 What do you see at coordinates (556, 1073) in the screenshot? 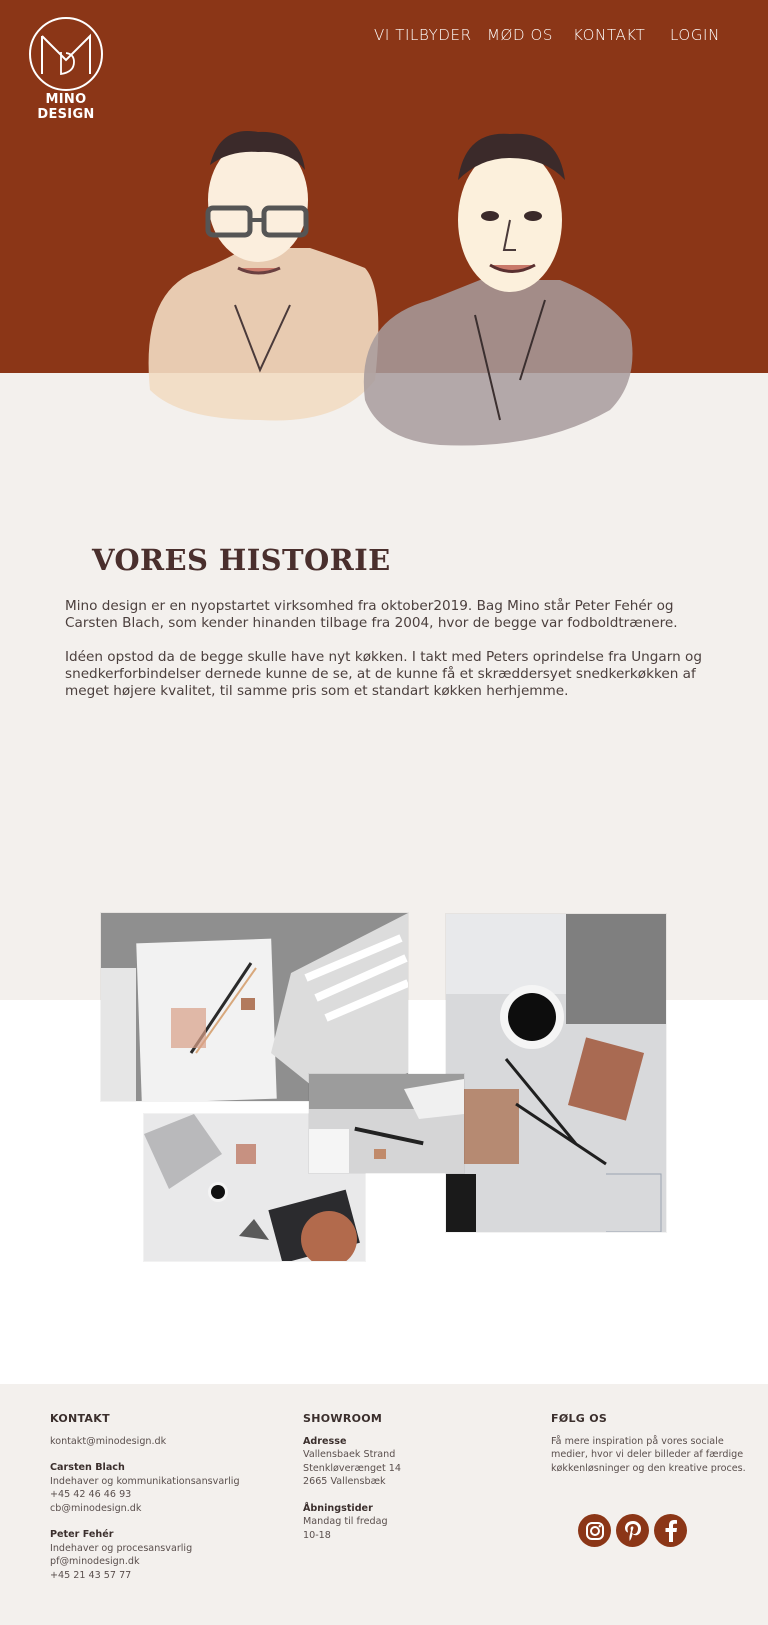
I see `photo-coffee-plans` at bounding box center [556, 1073].